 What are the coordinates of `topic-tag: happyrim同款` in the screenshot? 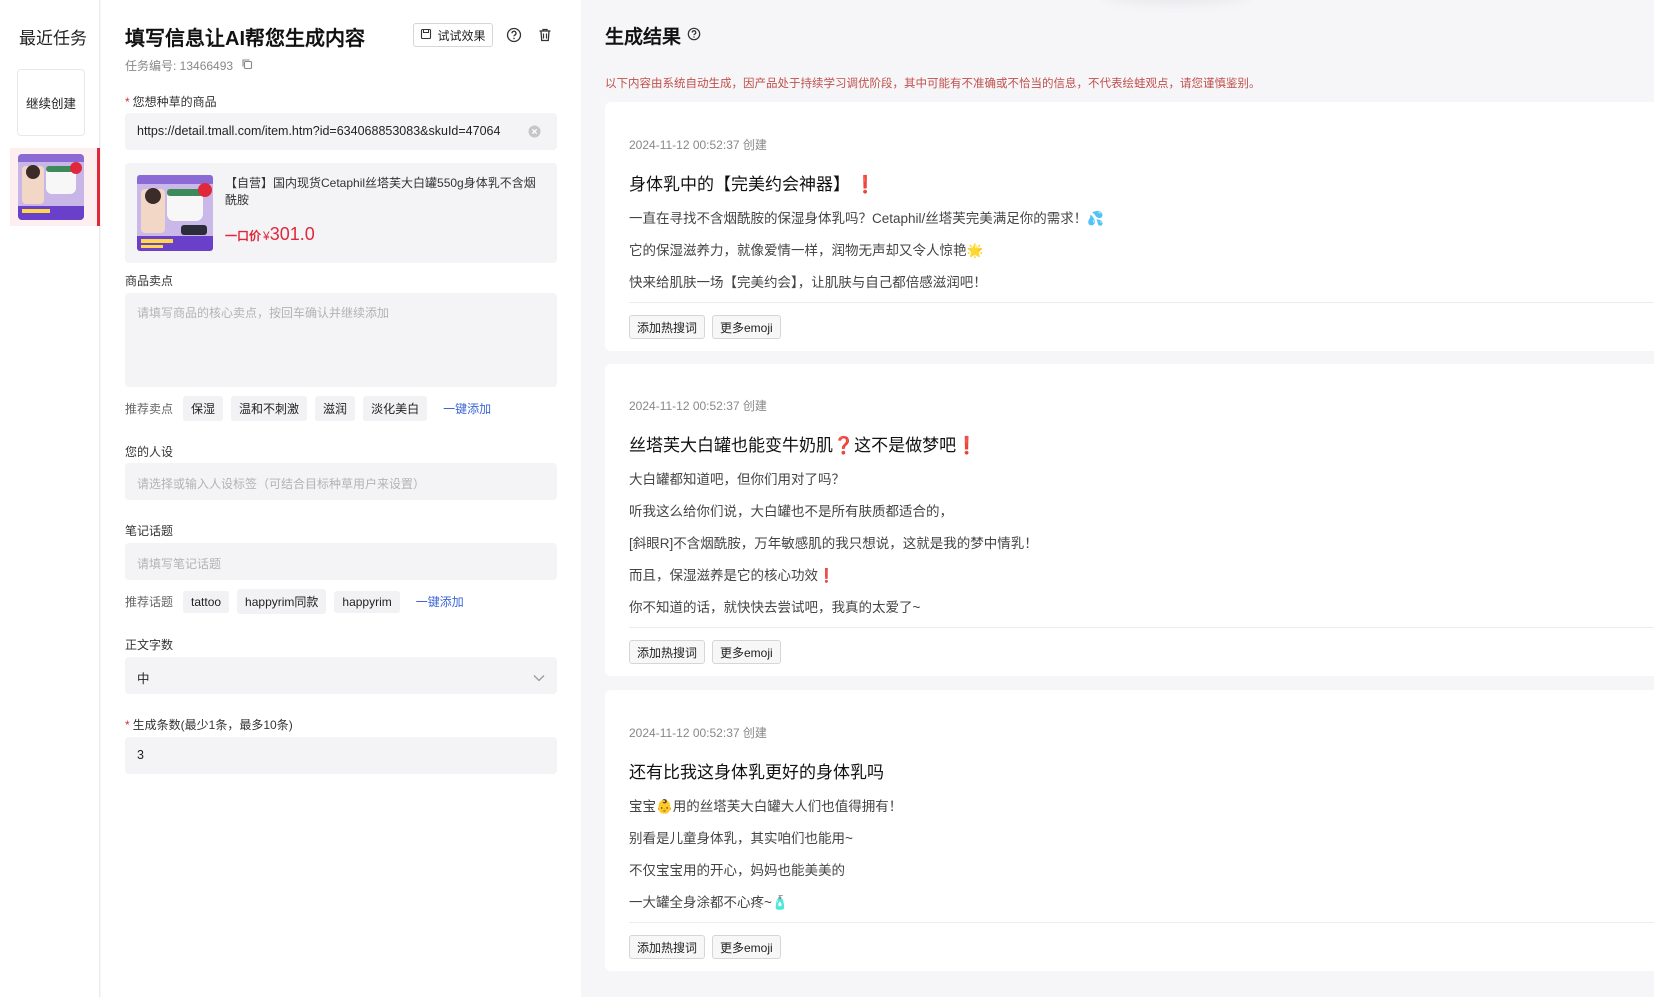 It's located at (282, 601).